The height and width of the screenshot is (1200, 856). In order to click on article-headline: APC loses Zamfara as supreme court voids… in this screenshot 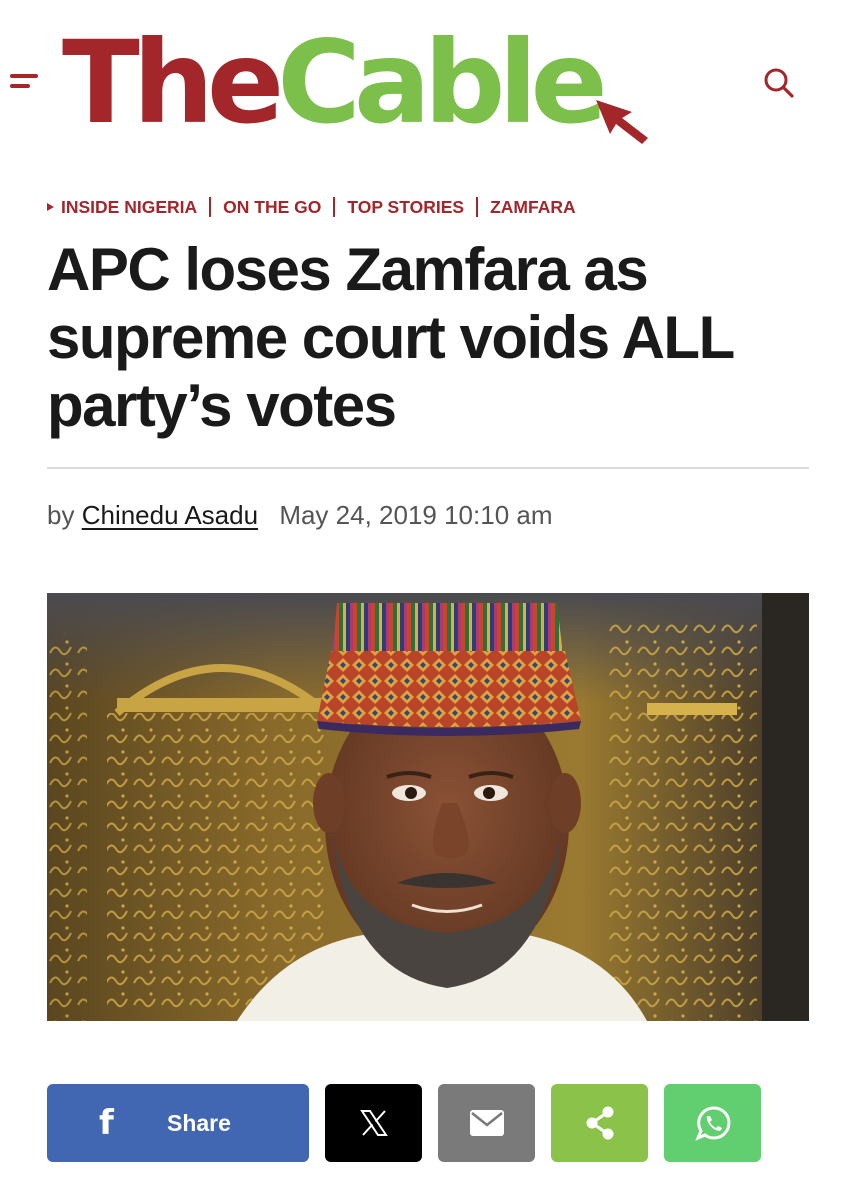, I will do `click(390, 337)`.